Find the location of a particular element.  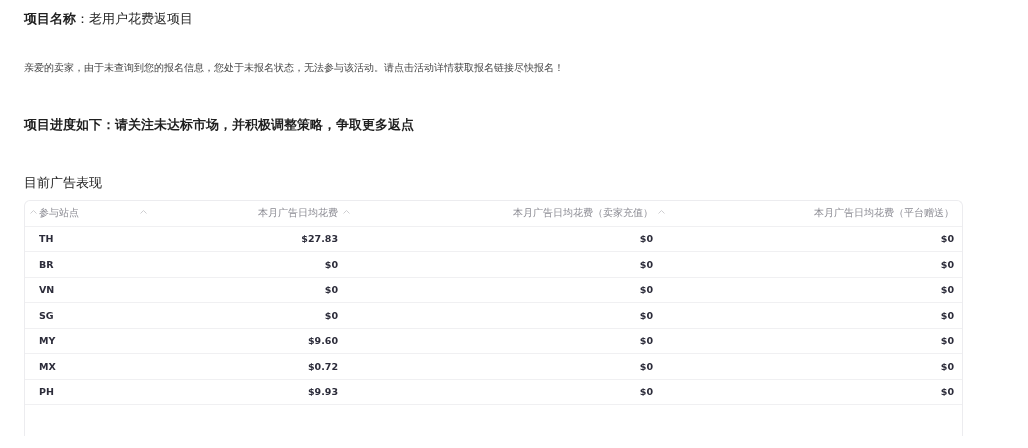

progress-heading: 项目进度如下：请关注未达标市场，并积极调整策略，争取更多返点 is located at coordinates (219, 125).